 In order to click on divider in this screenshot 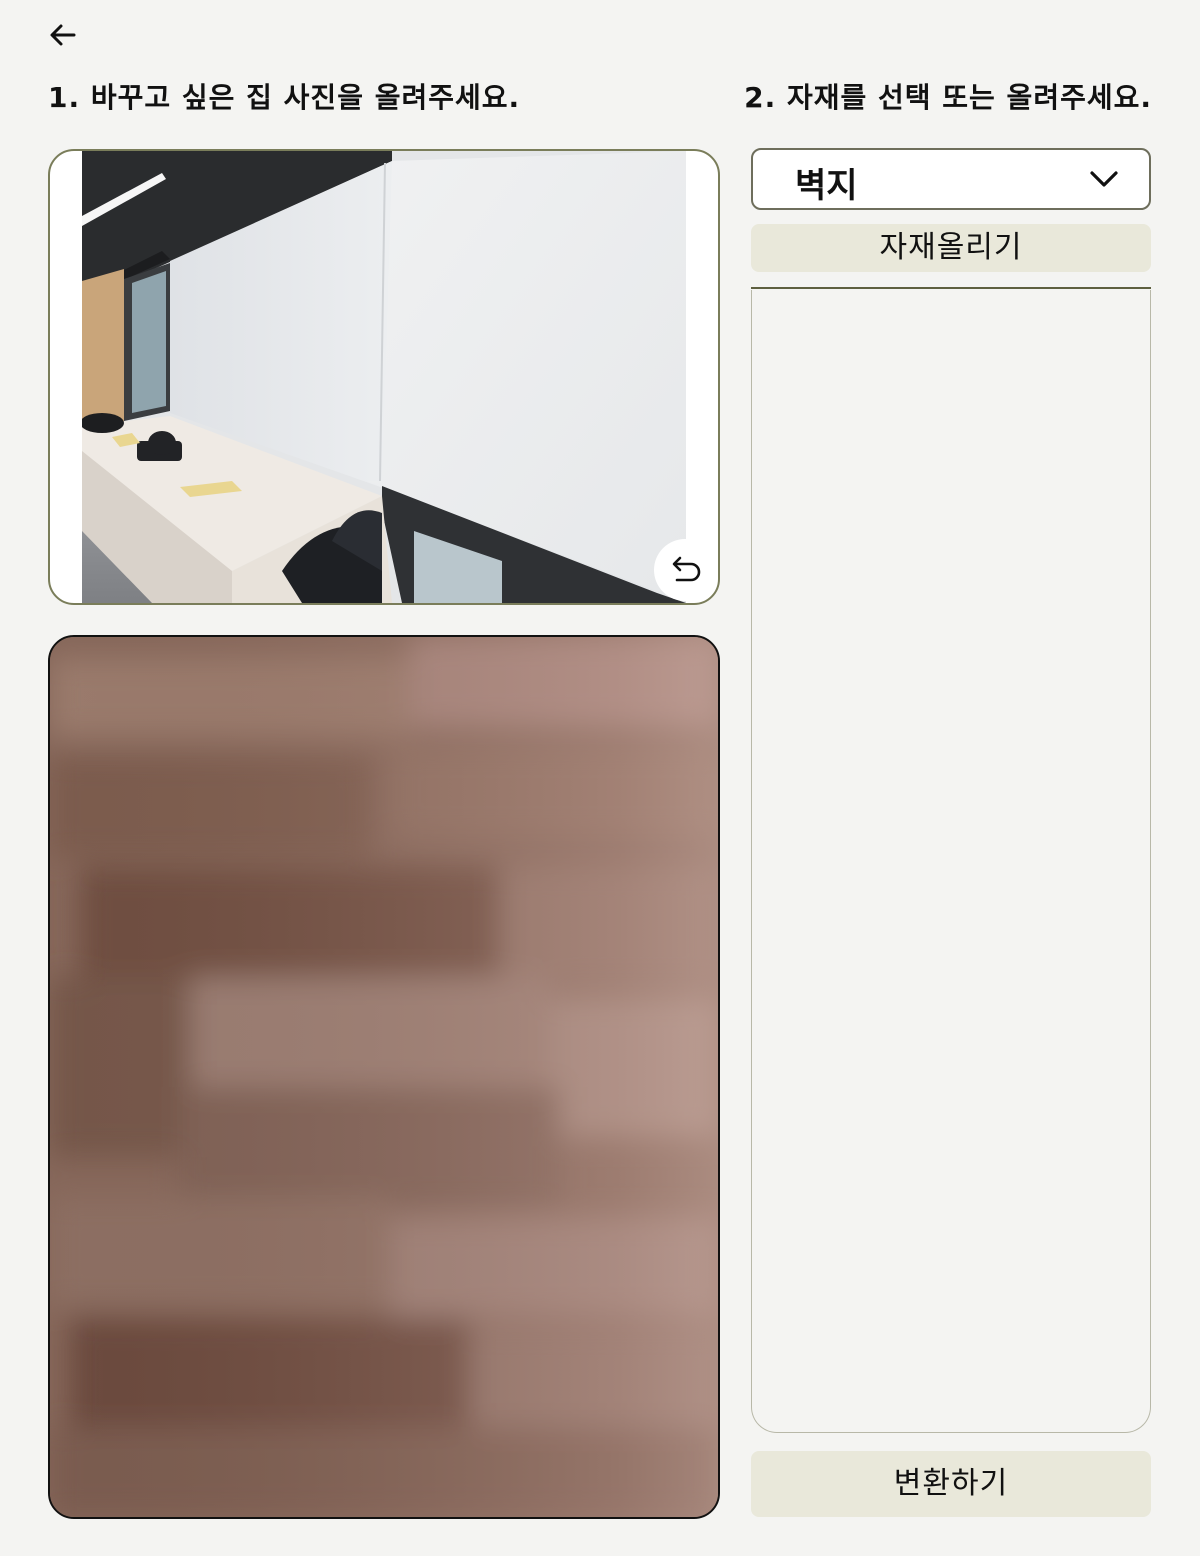, I will do `click(951, 288)`.